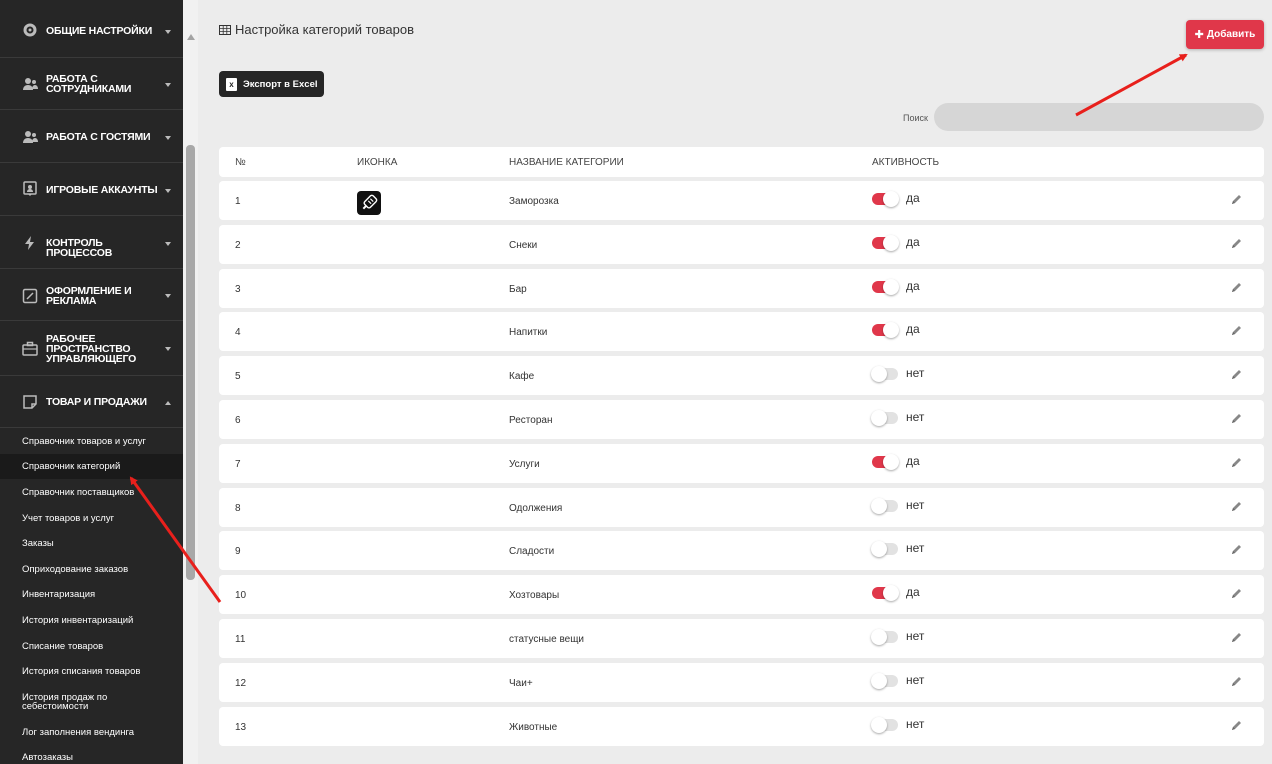 This screenshot has width=1272, height=764. What do you see at coordinates (190, 362) in the screenshot?
I see `scrollbar-thumb` at bounding box center [190, 362].